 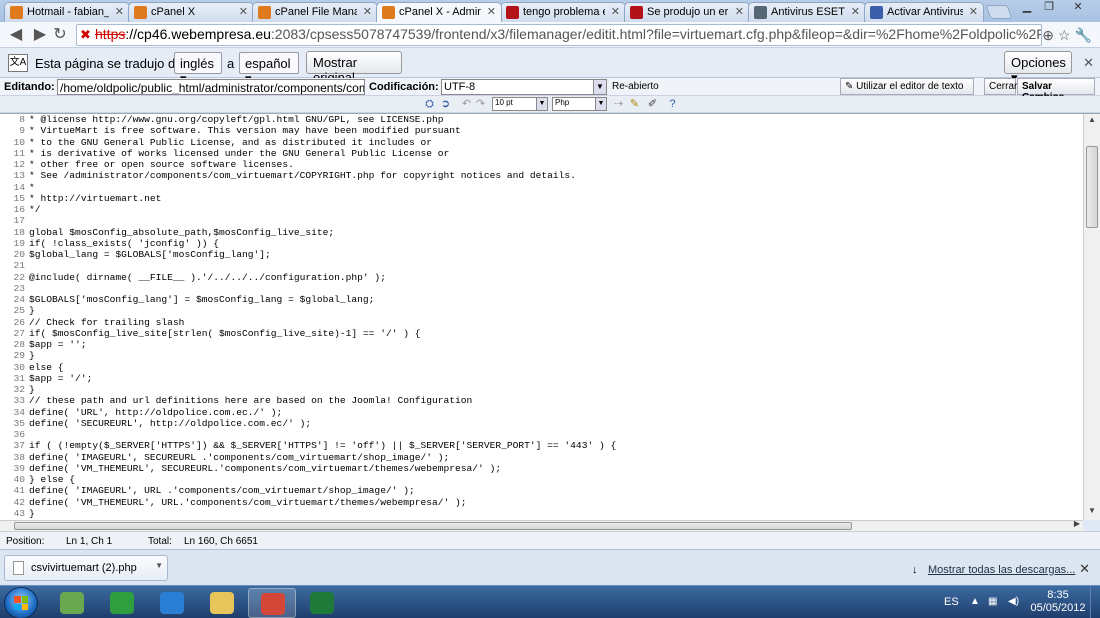 I want to click on code-line: 17, so click(x=541, y=220).